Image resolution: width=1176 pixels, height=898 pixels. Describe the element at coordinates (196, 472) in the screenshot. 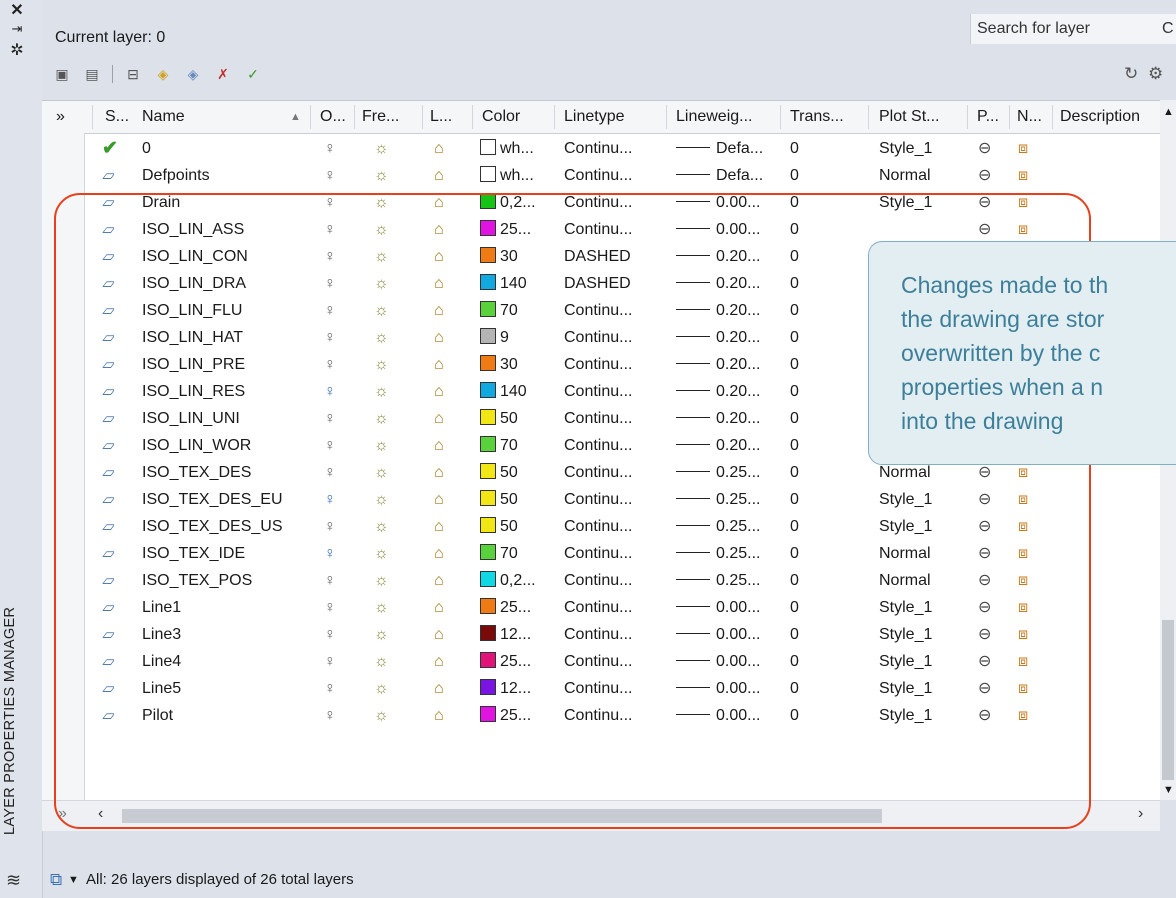

I see `layer-name: ISO_TEX_DES` at that location.